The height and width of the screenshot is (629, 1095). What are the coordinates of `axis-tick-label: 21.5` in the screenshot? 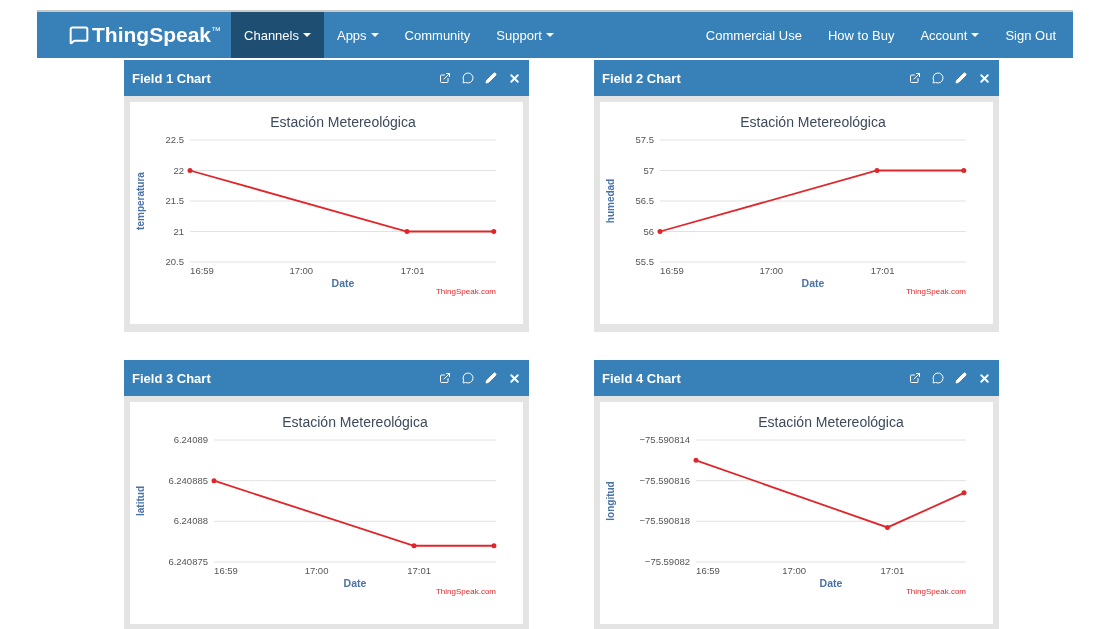 It's located at (174, 200).